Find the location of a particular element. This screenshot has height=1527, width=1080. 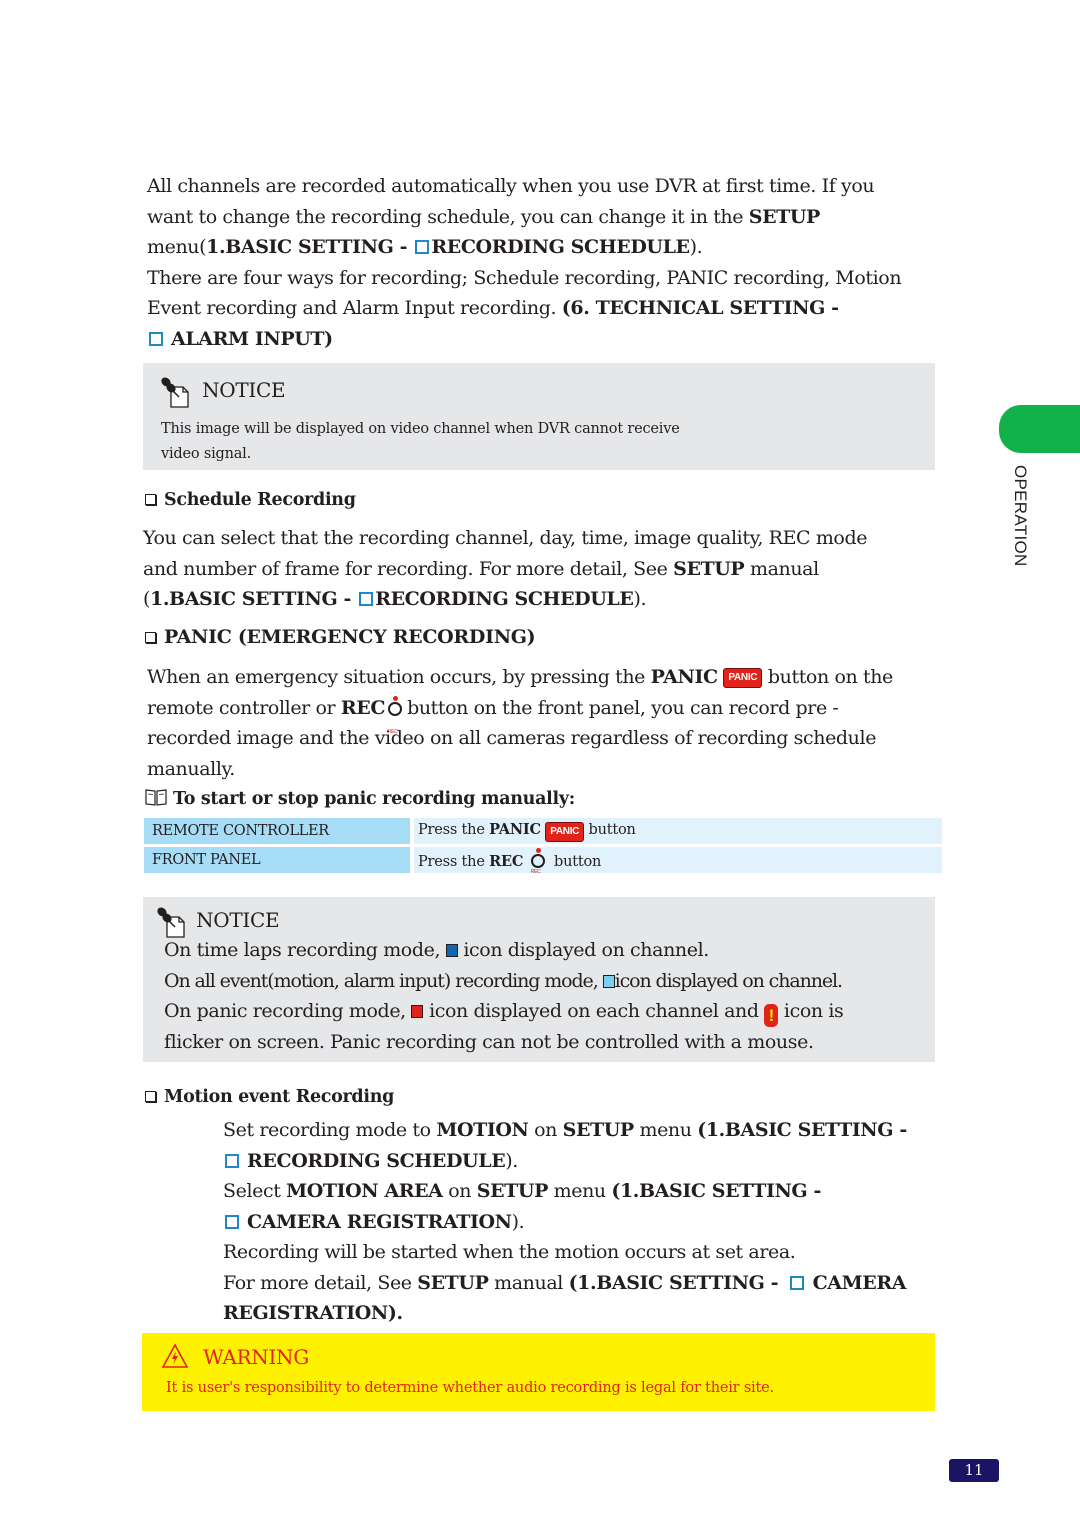

panic-heading: PANIC (EMERGENCY RECORDING) is located at coordinates (340, 637).